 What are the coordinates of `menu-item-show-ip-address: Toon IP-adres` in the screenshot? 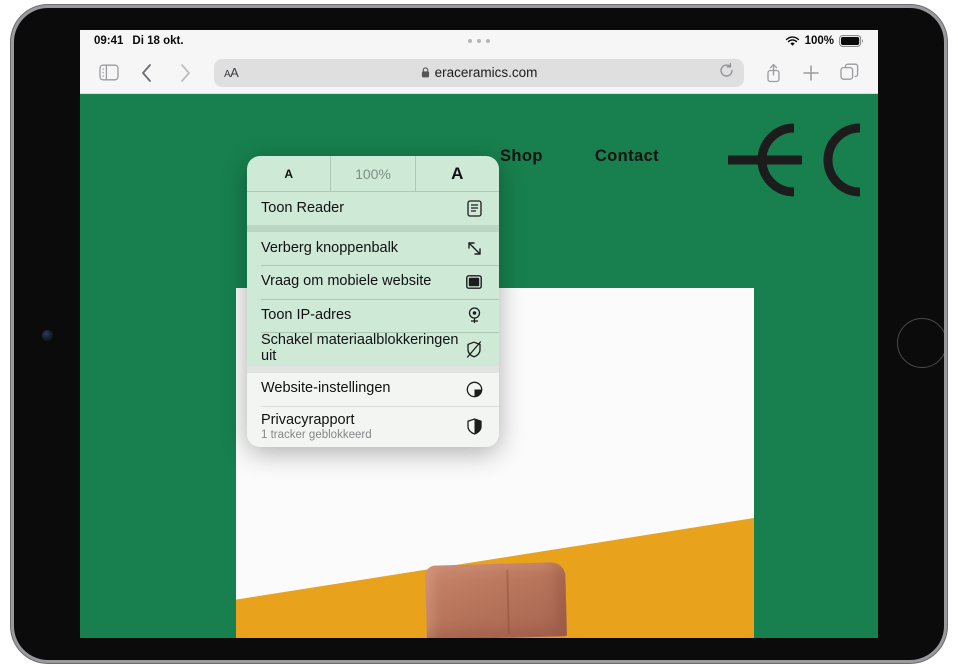 It's located at (373, 315).